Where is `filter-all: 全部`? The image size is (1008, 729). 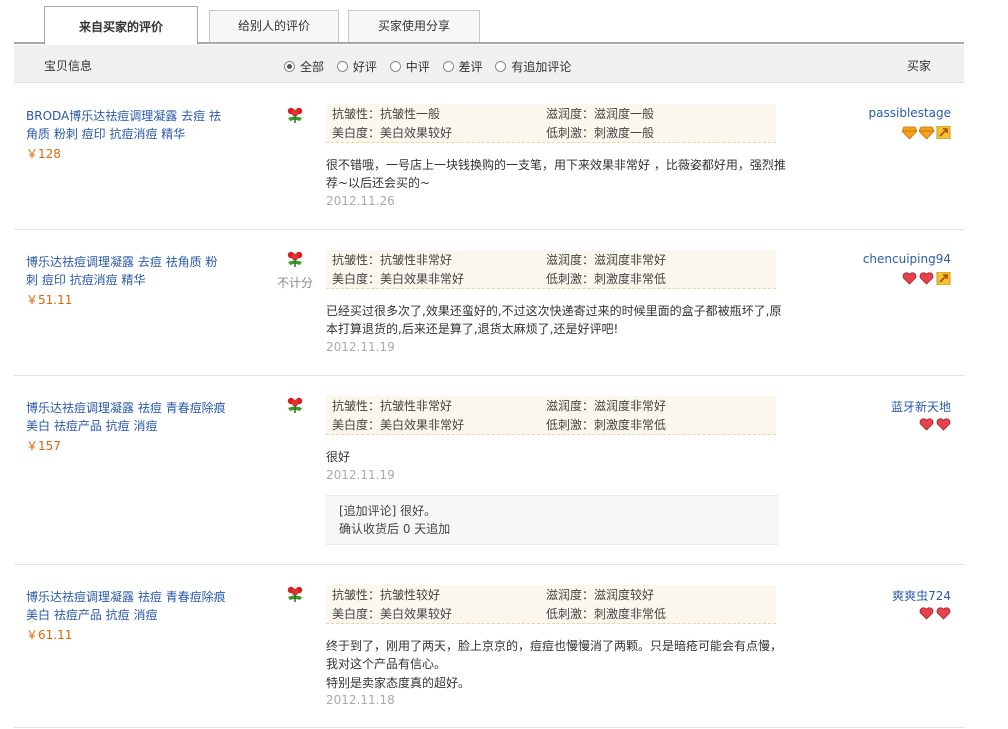
filter-all: 全部 is located at coordinates (304, 66).